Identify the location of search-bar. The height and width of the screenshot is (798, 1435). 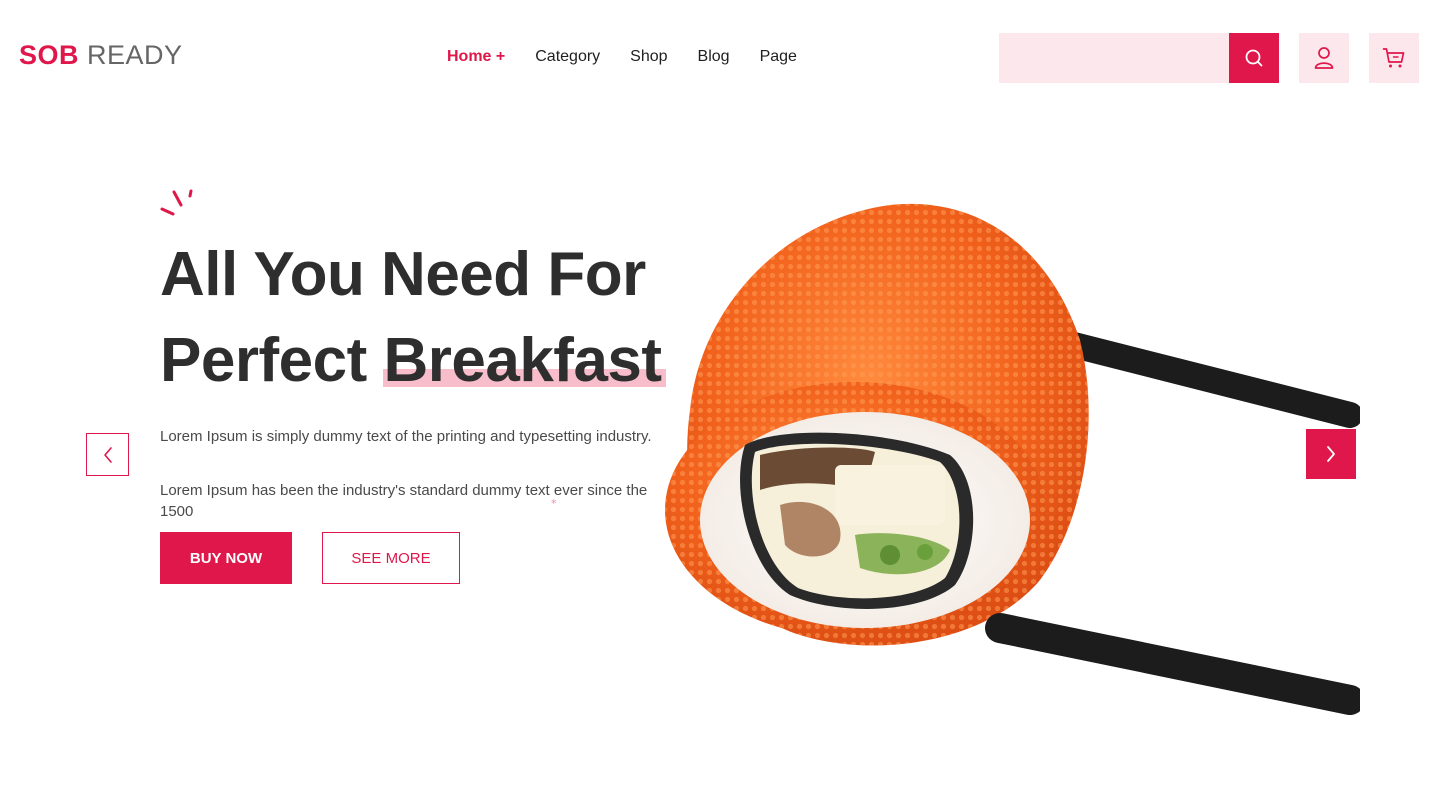
(1139, 58).